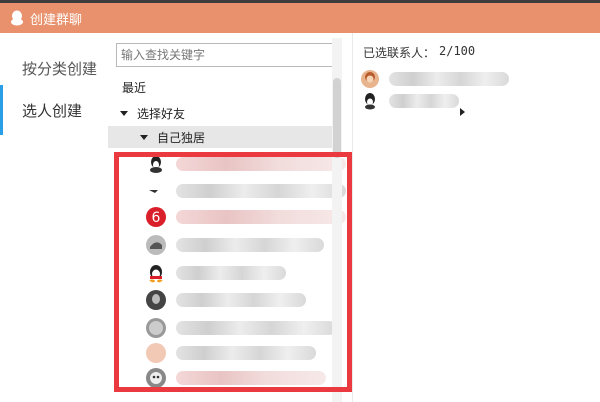  I want to click on friend-row: 6, so click(246, 216).